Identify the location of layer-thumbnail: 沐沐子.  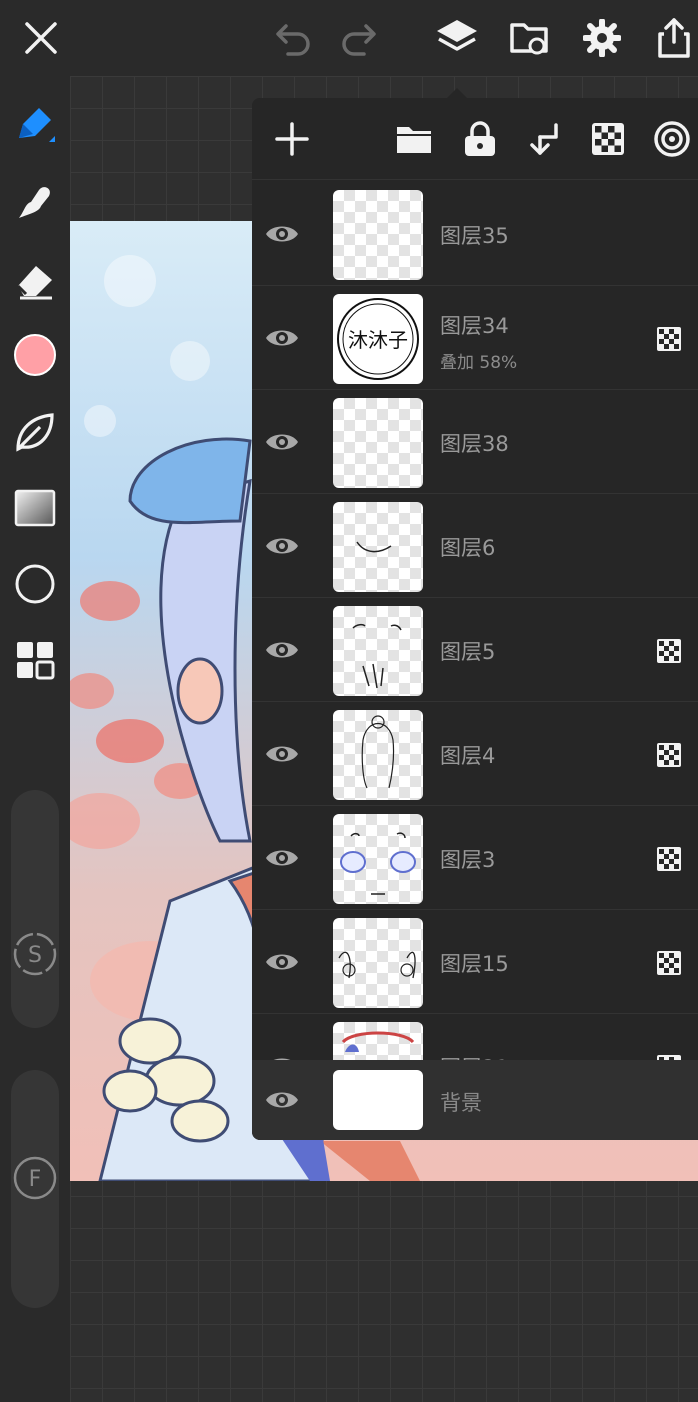
(378, 339).